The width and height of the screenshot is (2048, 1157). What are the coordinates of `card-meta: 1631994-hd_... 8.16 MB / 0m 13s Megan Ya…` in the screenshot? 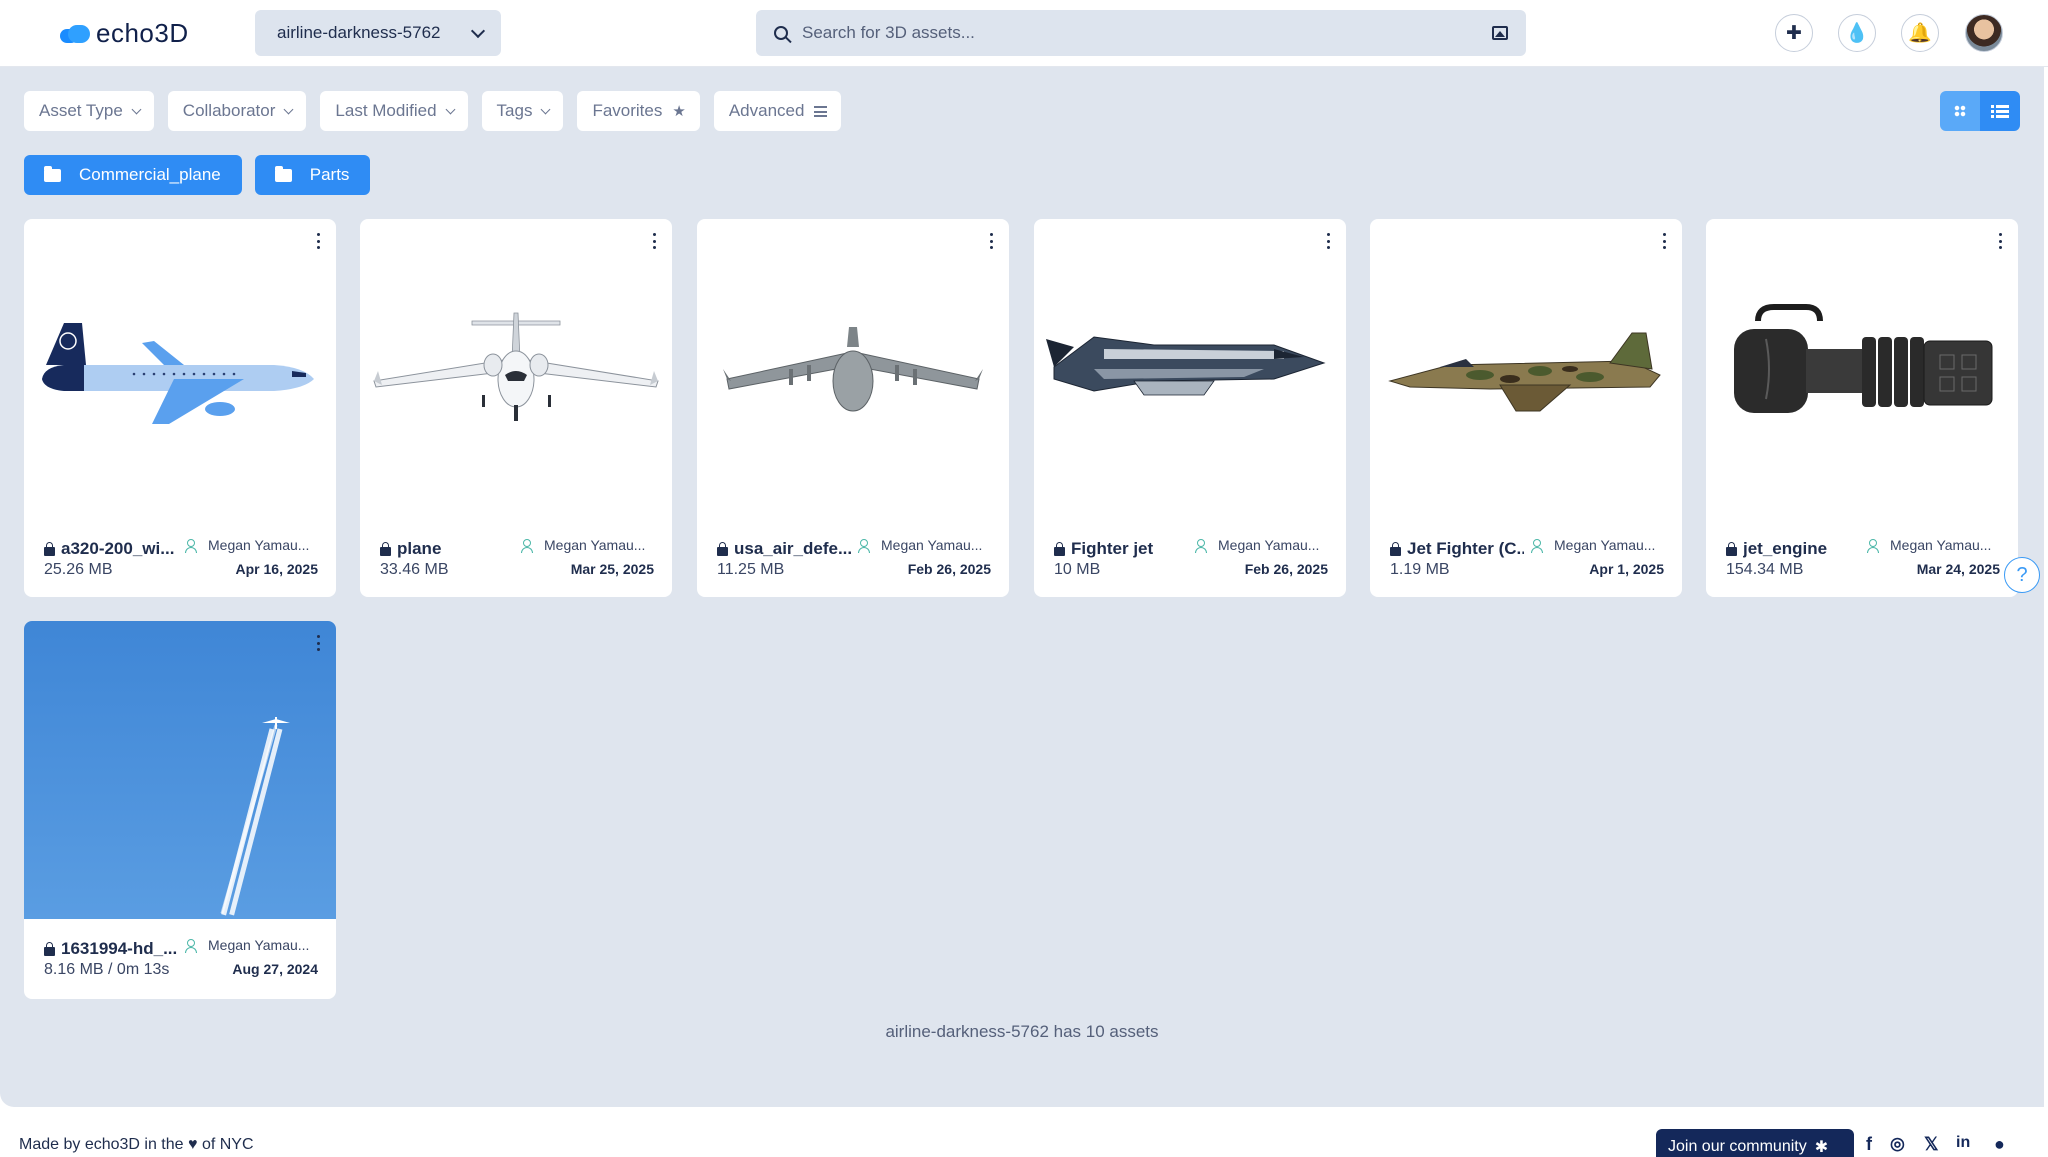 It's located at (180, 968).